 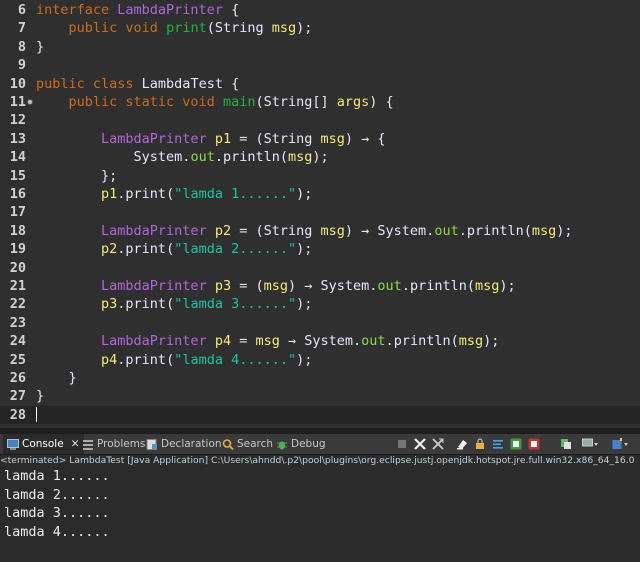 I want to click on clear-console-icon, so click(x=462, y=444).